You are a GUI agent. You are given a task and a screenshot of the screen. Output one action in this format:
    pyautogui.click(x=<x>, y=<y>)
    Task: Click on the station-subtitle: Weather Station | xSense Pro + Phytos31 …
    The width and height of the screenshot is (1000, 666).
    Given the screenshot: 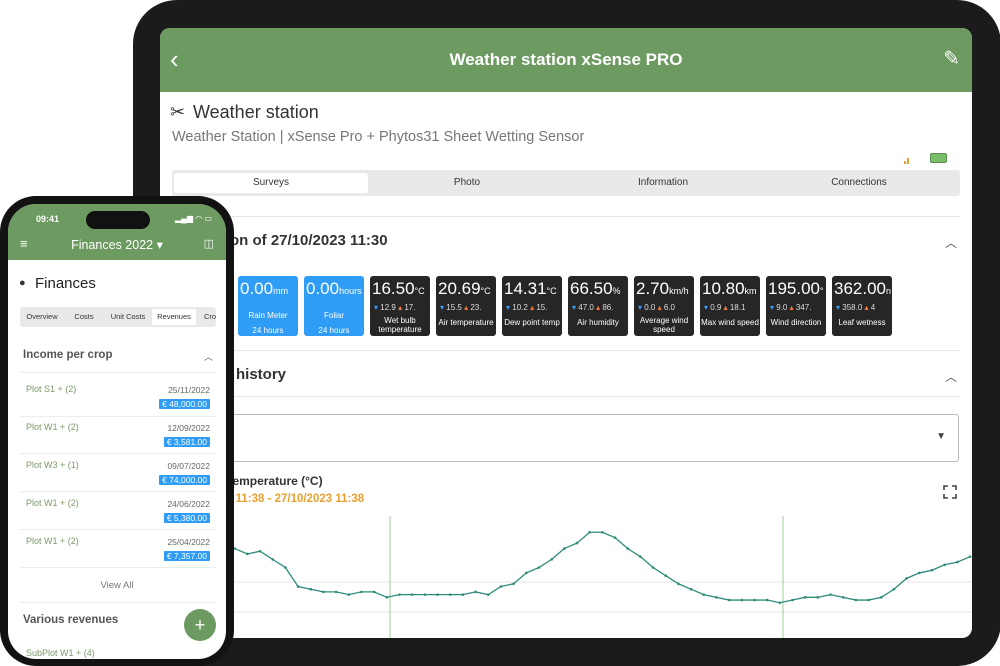 What is the action you would take?
    pyautogui.click(x=378, y=137)
    